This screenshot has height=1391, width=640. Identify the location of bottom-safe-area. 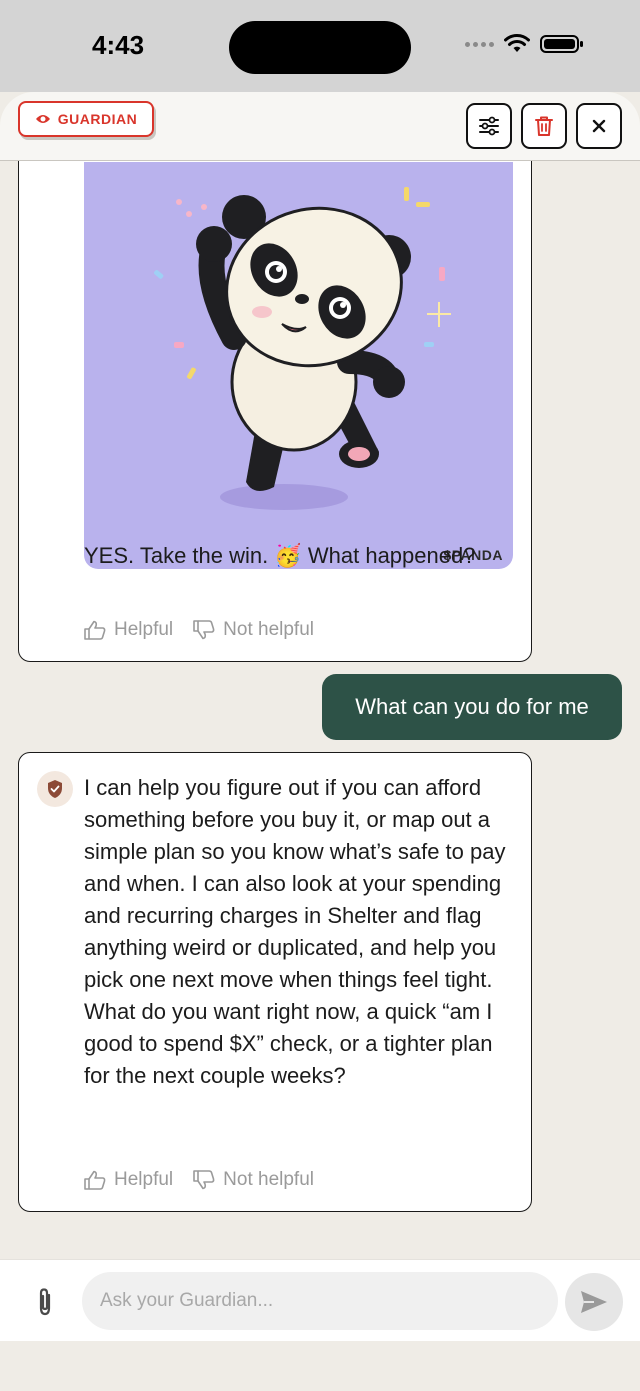
(320, 1366).